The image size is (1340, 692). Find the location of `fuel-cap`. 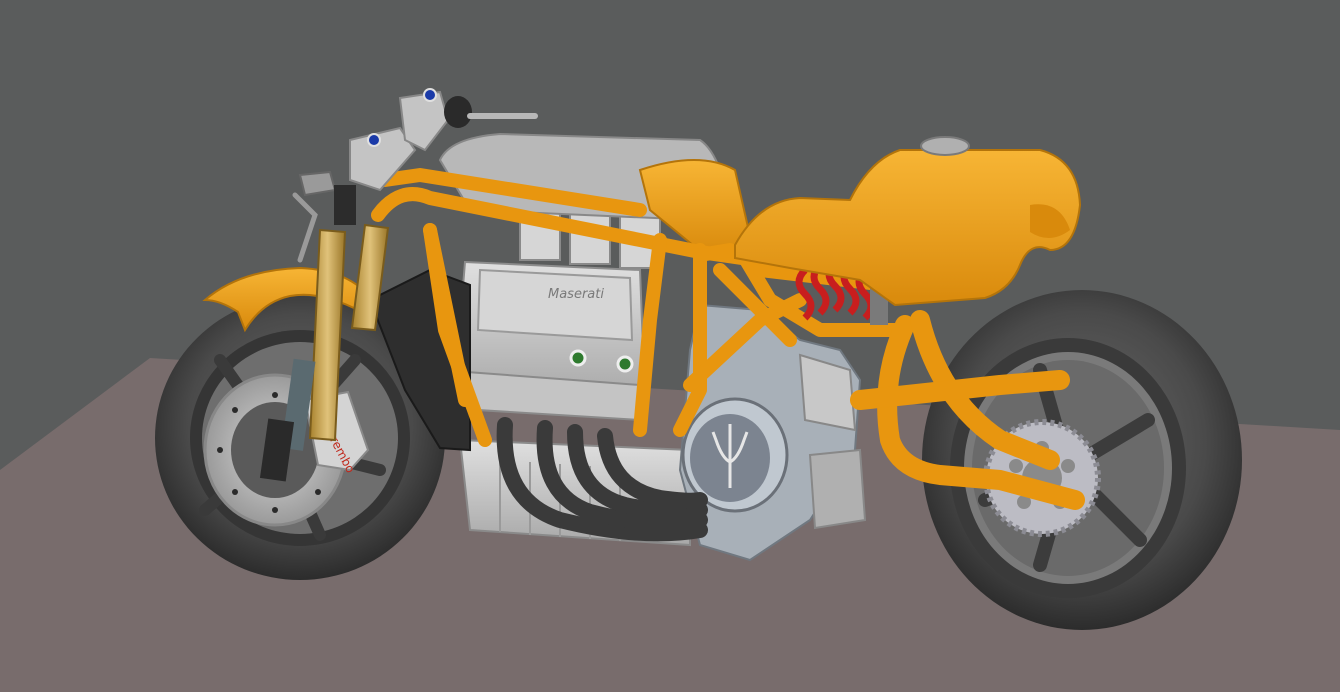

fuel-cap is located at coordinates (945, 146).